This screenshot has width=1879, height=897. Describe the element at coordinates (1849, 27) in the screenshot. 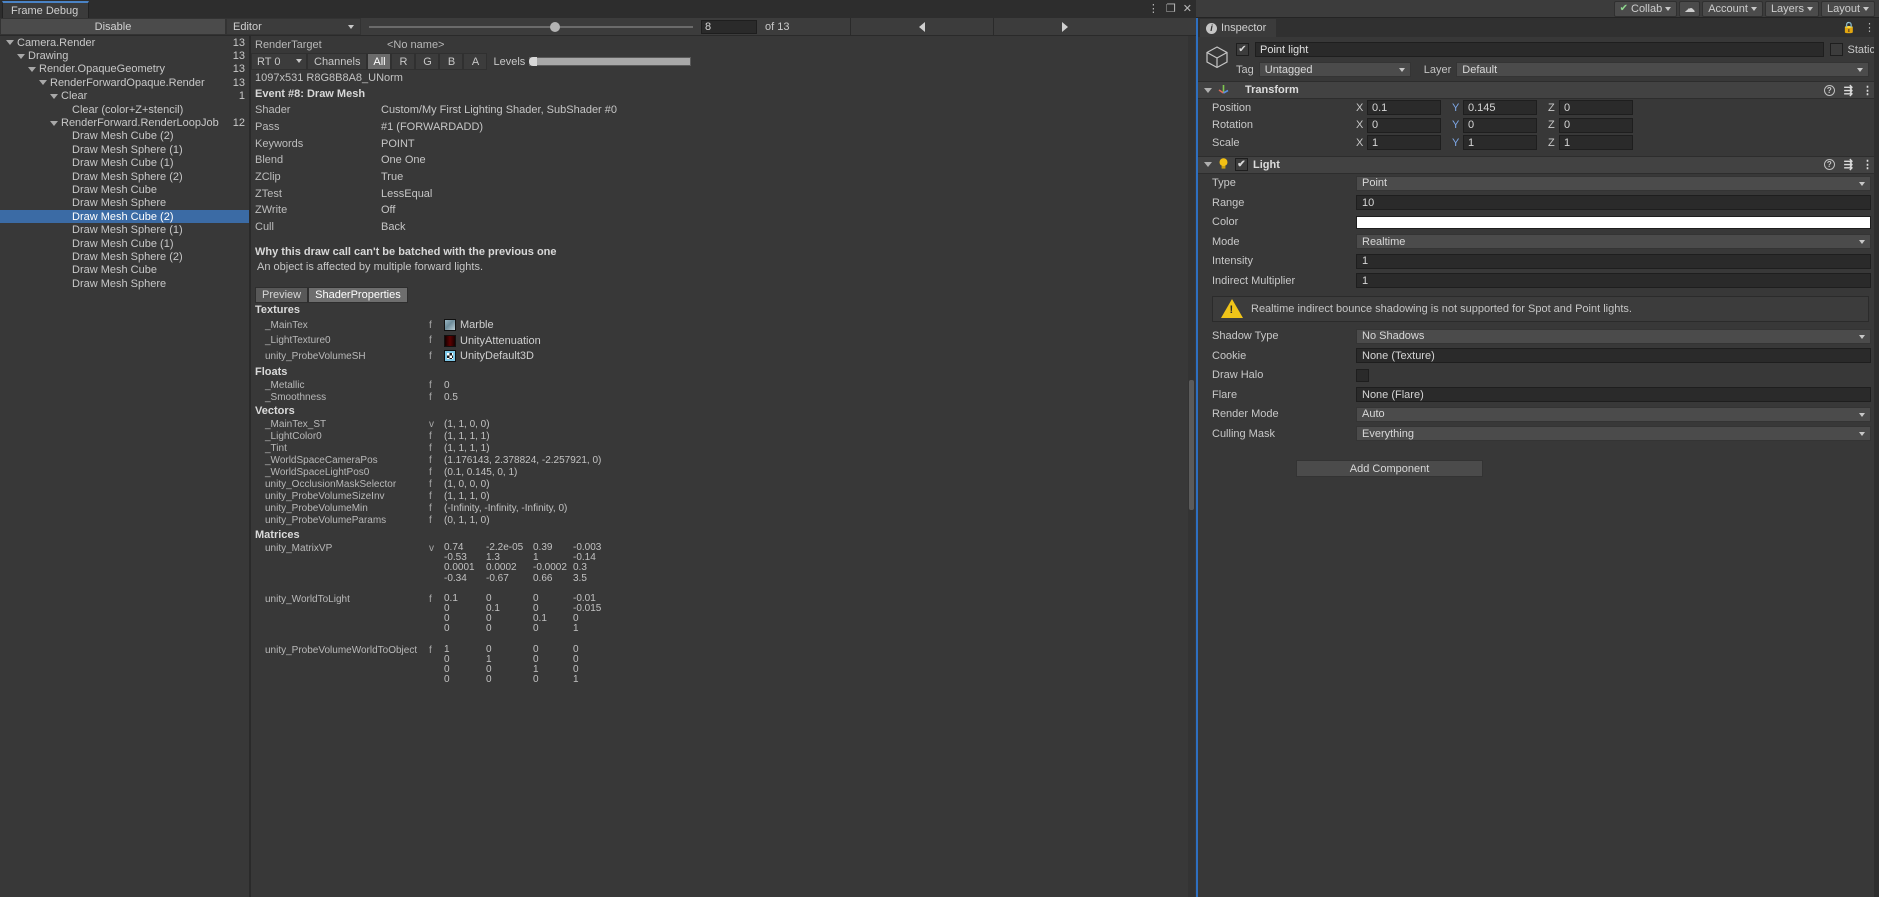

I see `lock-icon: 🔒` at that location.